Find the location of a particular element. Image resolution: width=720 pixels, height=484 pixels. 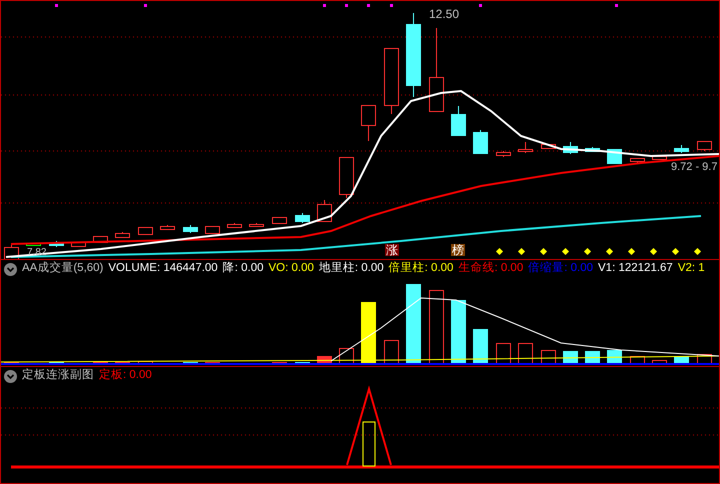

indicator-legend-text: 地里柱: 0.00 is located at coordinates (351, 269).